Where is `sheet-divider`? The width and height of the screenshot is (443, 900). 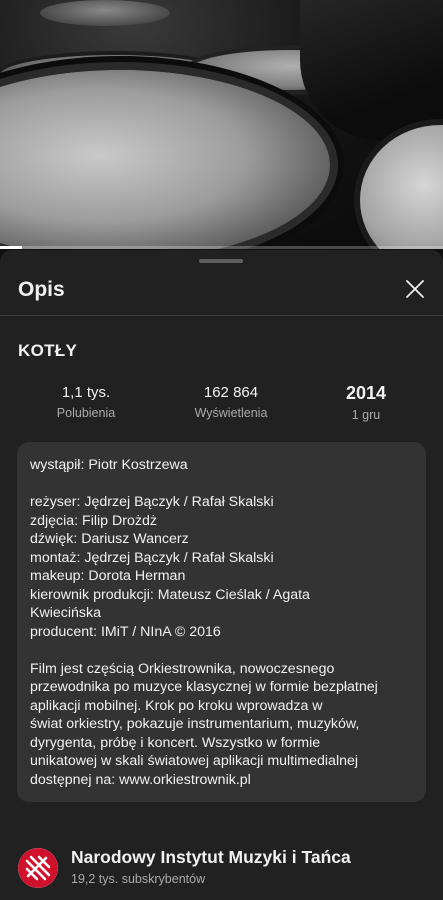 sheet-divider is located at coordinates (221, 315).